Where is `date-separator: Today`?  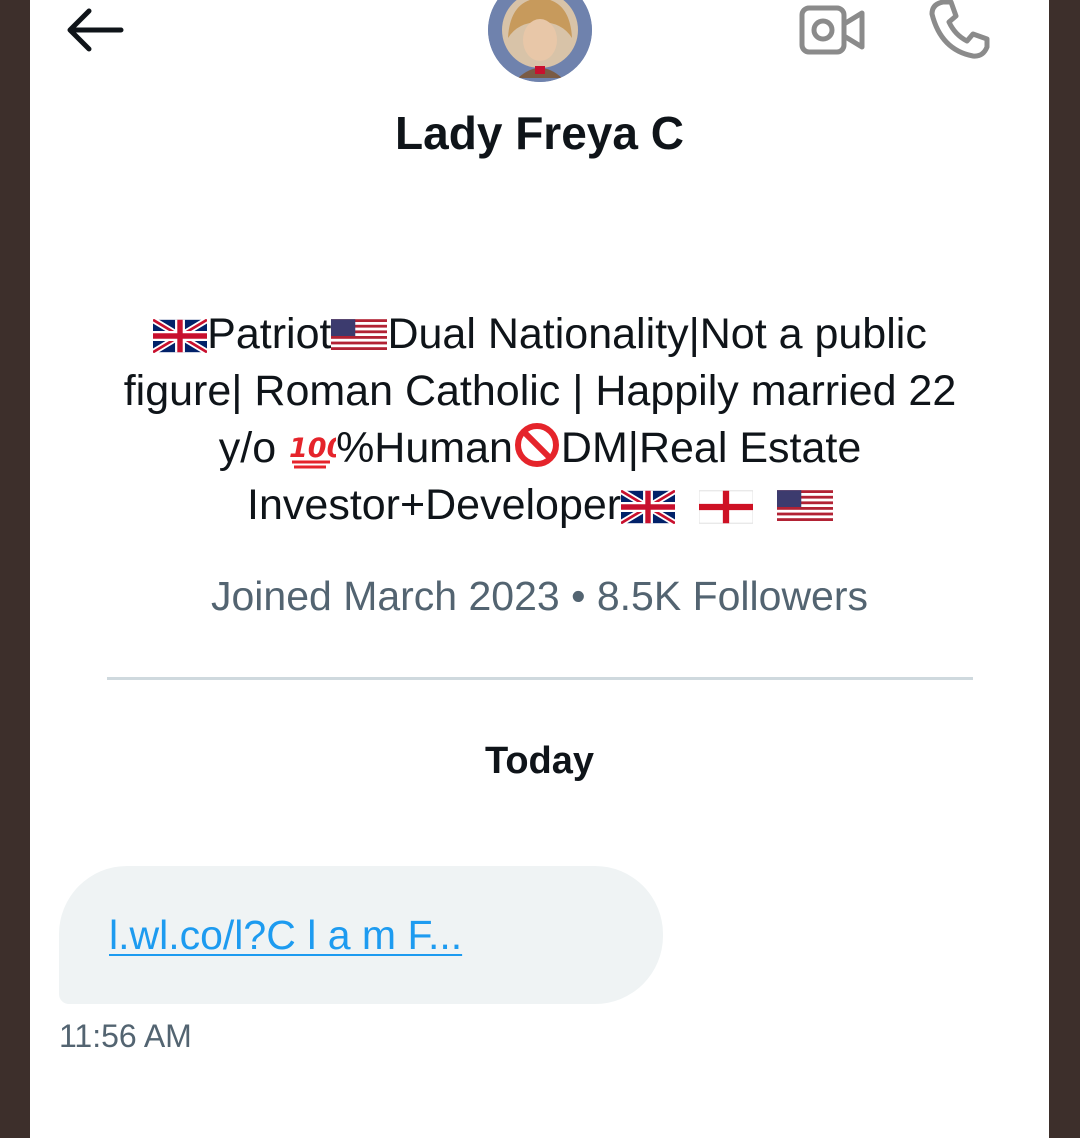
date-separator: Today is located at coordinates (539, 761).